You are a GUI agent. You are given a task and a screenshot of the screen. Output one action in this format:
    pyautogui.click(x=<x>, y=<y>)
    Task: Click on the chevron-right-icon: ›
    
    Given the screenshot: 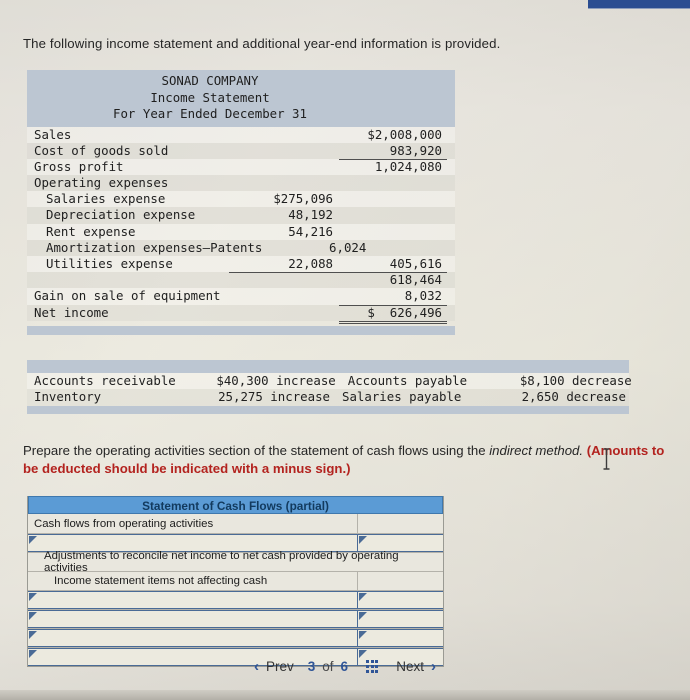 What is the action you would take?
    pyautogui.click(x=433, y=666)
    